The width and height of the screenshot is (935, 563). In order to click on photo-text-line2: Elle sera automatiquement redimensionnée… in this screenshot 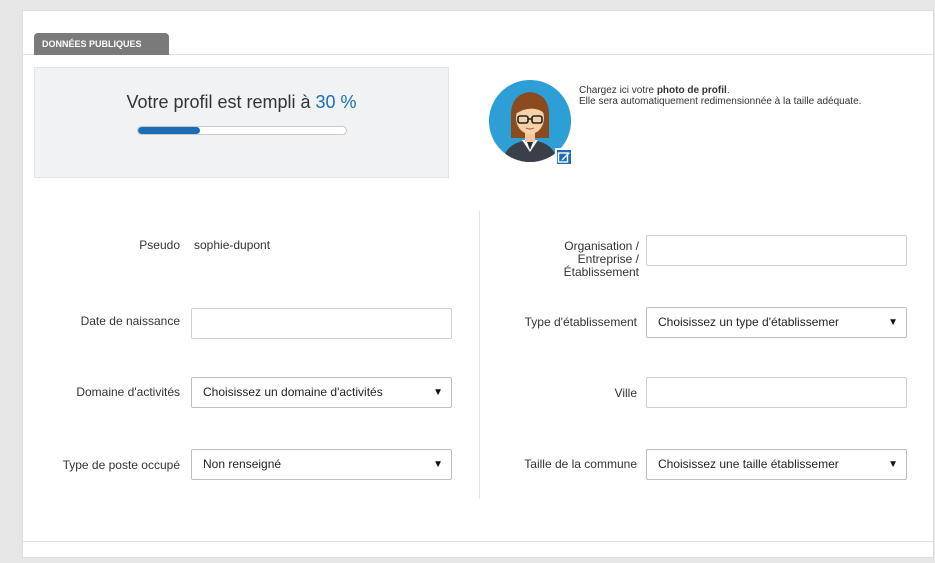, I will do `click(720, 101)`.